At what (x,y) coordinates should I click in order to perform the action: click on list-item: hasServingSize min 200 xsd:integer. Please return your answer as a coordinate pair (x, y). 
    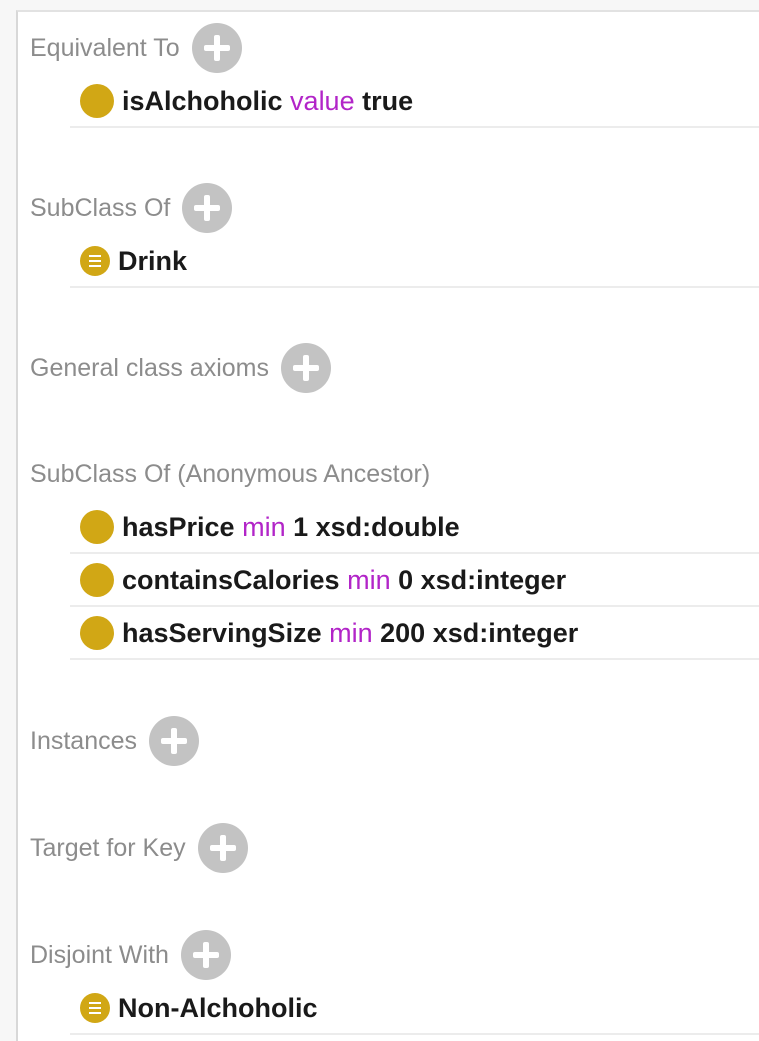
    Looking at the image, I should click on (414, 634).